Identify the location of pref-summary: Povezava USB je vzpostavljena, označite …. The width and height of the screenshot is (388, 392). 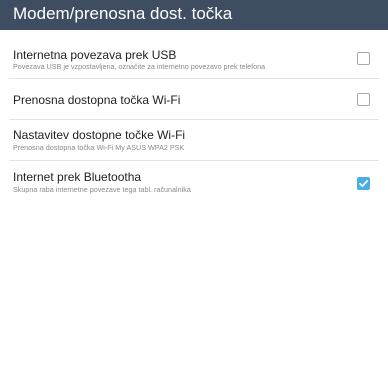
(139, 66).